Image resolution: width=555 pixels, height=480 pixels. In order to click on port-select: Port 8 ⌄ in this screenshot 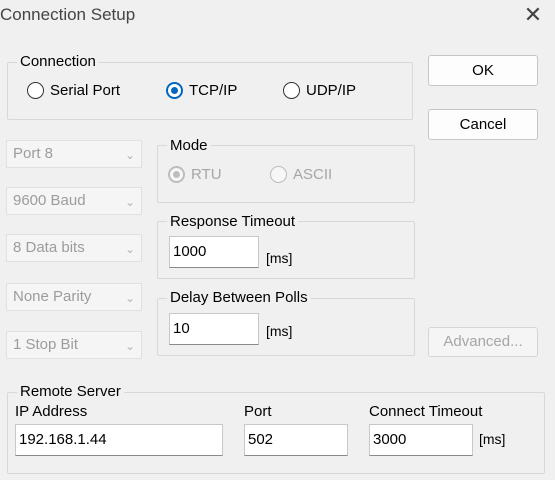, I will do `click(74, 154)`.